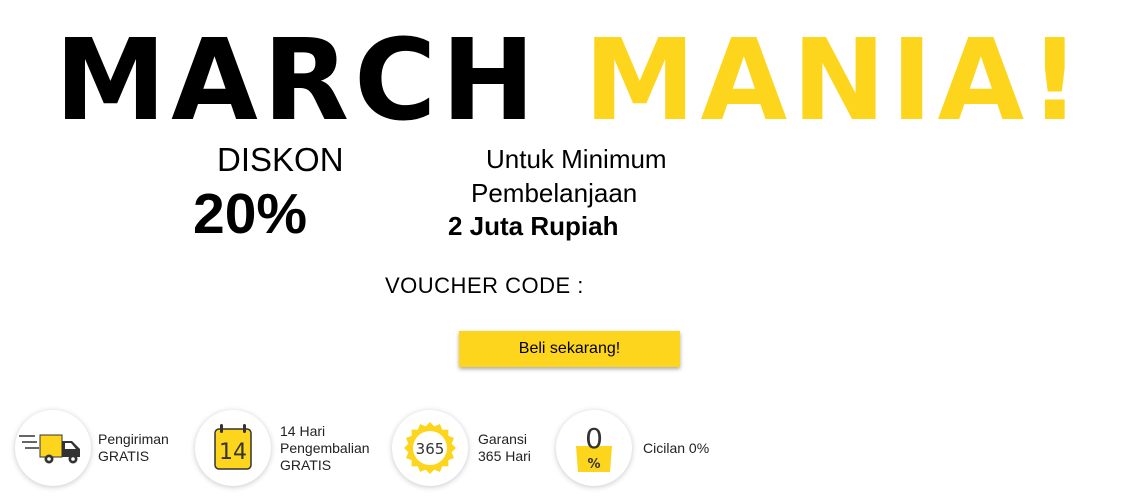 This screenshot has height=500, width=1140. What do you see at coordinates (484, 285) in the screenshot?
I see `voucher-code-label: VOUCHER CODE :` at bounding box center [484, 285].